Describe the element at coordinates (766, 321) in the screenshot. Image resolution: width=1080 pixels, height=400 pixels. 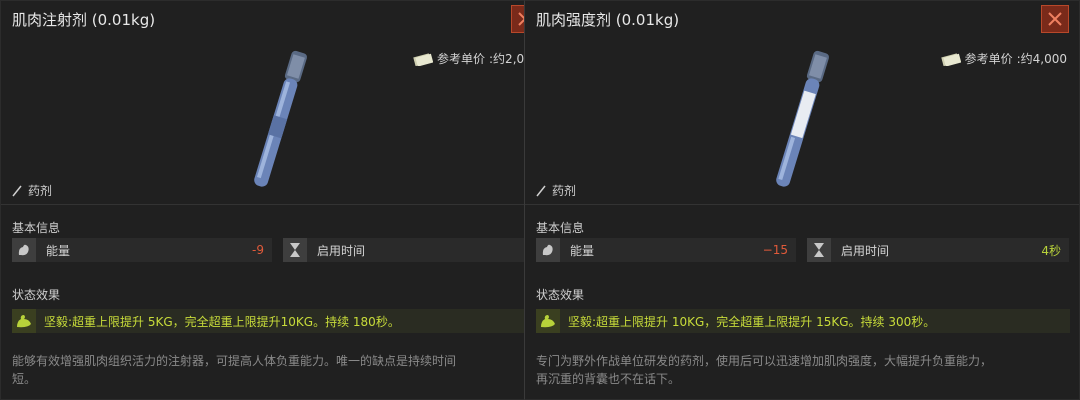
I see `effect-text: 超重上限提升 10KG，完全超重上限提升 15KG。持续 300秒。` at that location.